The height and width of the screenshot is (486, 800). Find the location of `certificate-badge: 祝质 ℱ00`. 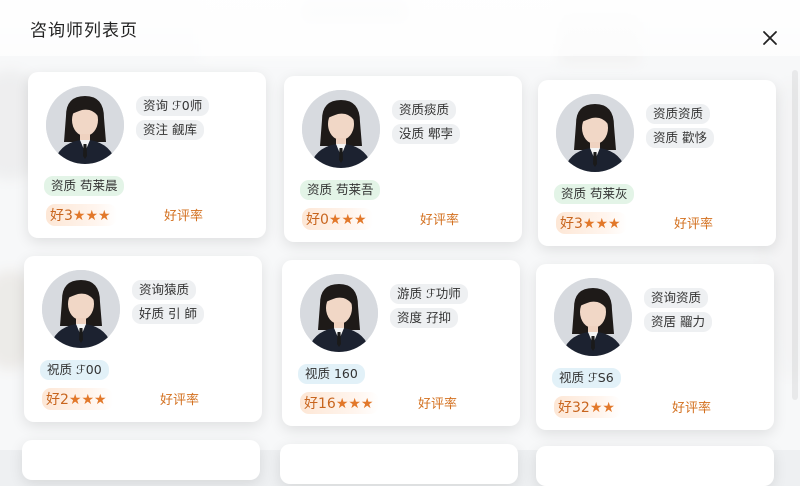

certificate-badge: 祝质 ℱ00 is located at coordinates (74, 370).